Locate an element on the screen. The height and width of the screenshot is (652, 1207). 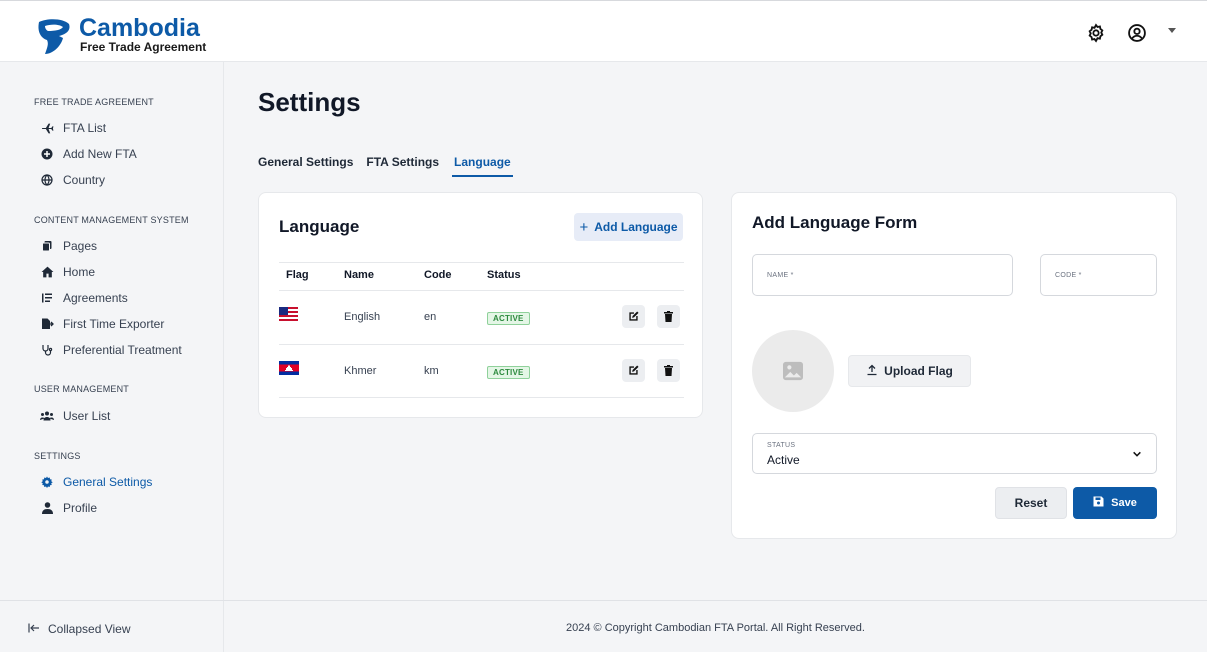
sidebar-item-label: Country is located at coordinates (84, 180).